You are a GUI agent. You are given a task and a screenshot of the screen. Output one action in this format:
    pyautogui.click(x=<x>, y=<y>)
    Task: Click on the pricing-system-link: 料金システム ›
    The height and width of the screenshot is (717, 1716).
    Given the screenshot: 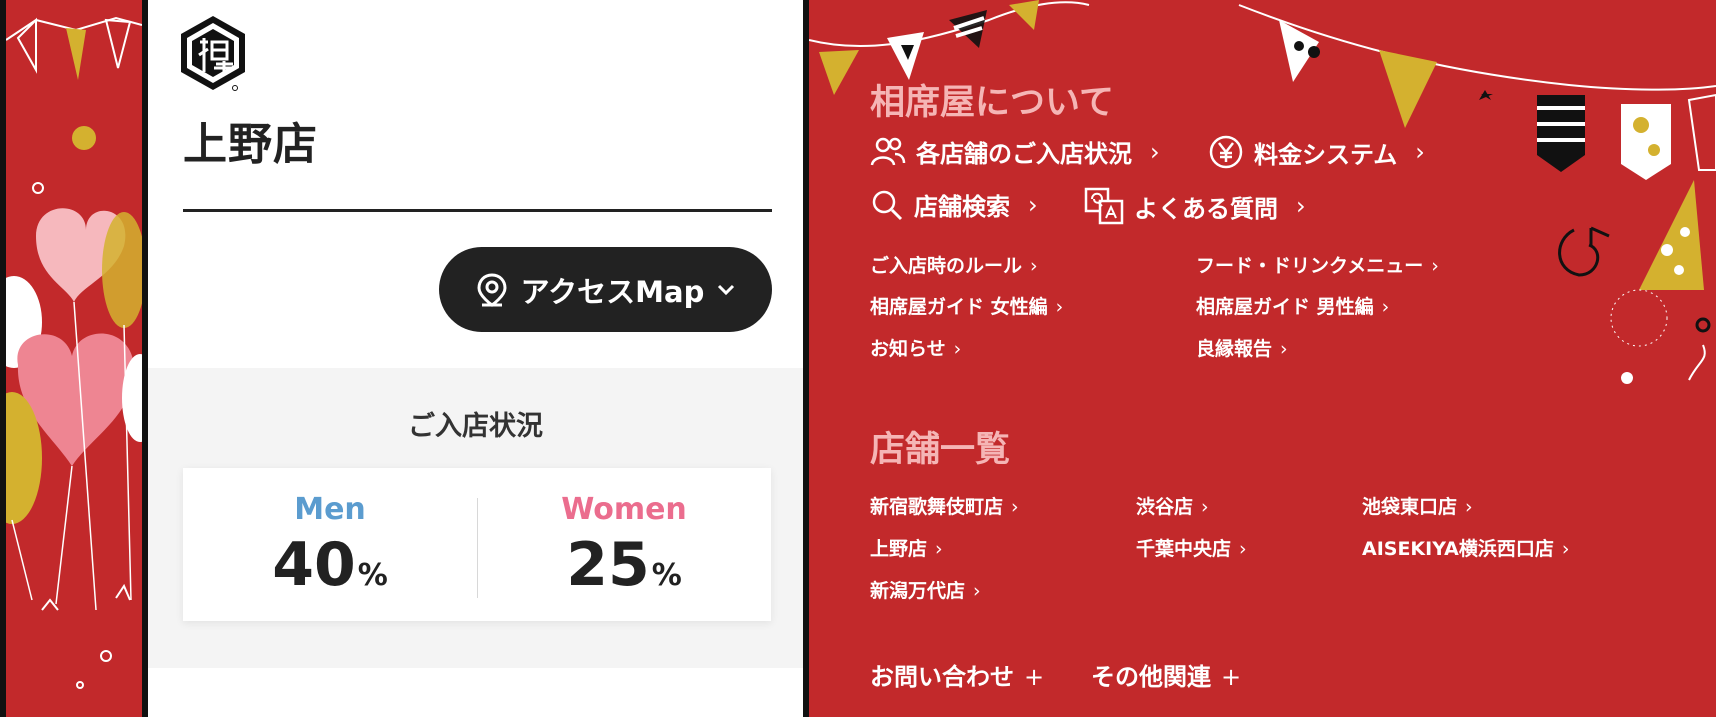 What is the action you would take?
    pyautogui.click(x=1316, y=152)
    